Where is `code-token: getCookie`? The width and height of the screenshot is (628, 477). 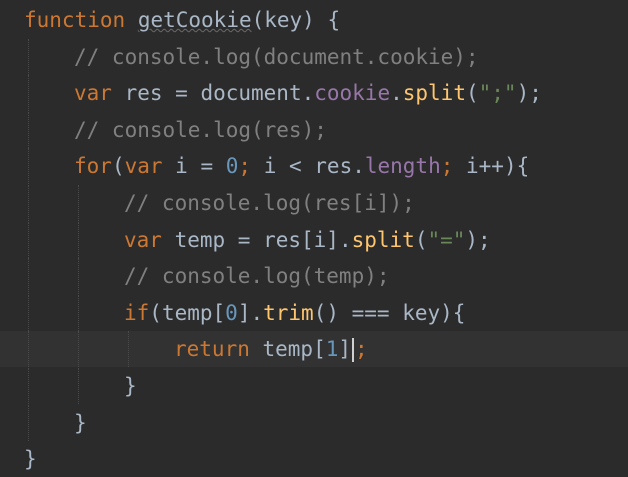 code-token: getCookie is located at coordinates (194, 20).